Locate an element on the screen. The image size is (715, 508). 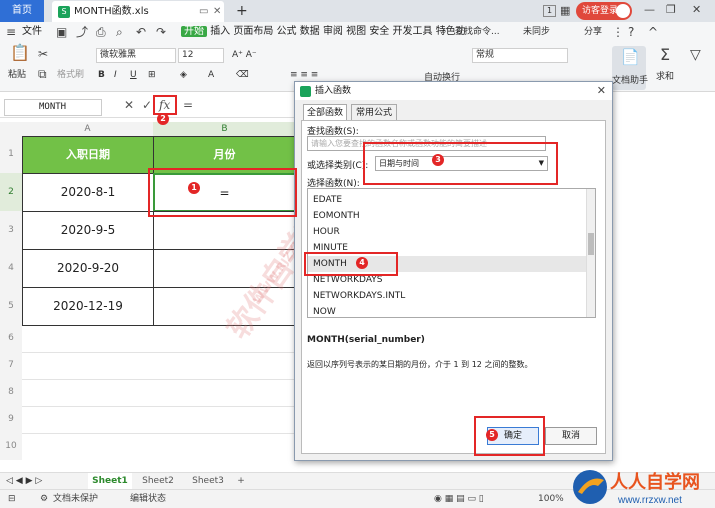
tab-all-functions: 全部函数 is located at coordinates (325, 112).